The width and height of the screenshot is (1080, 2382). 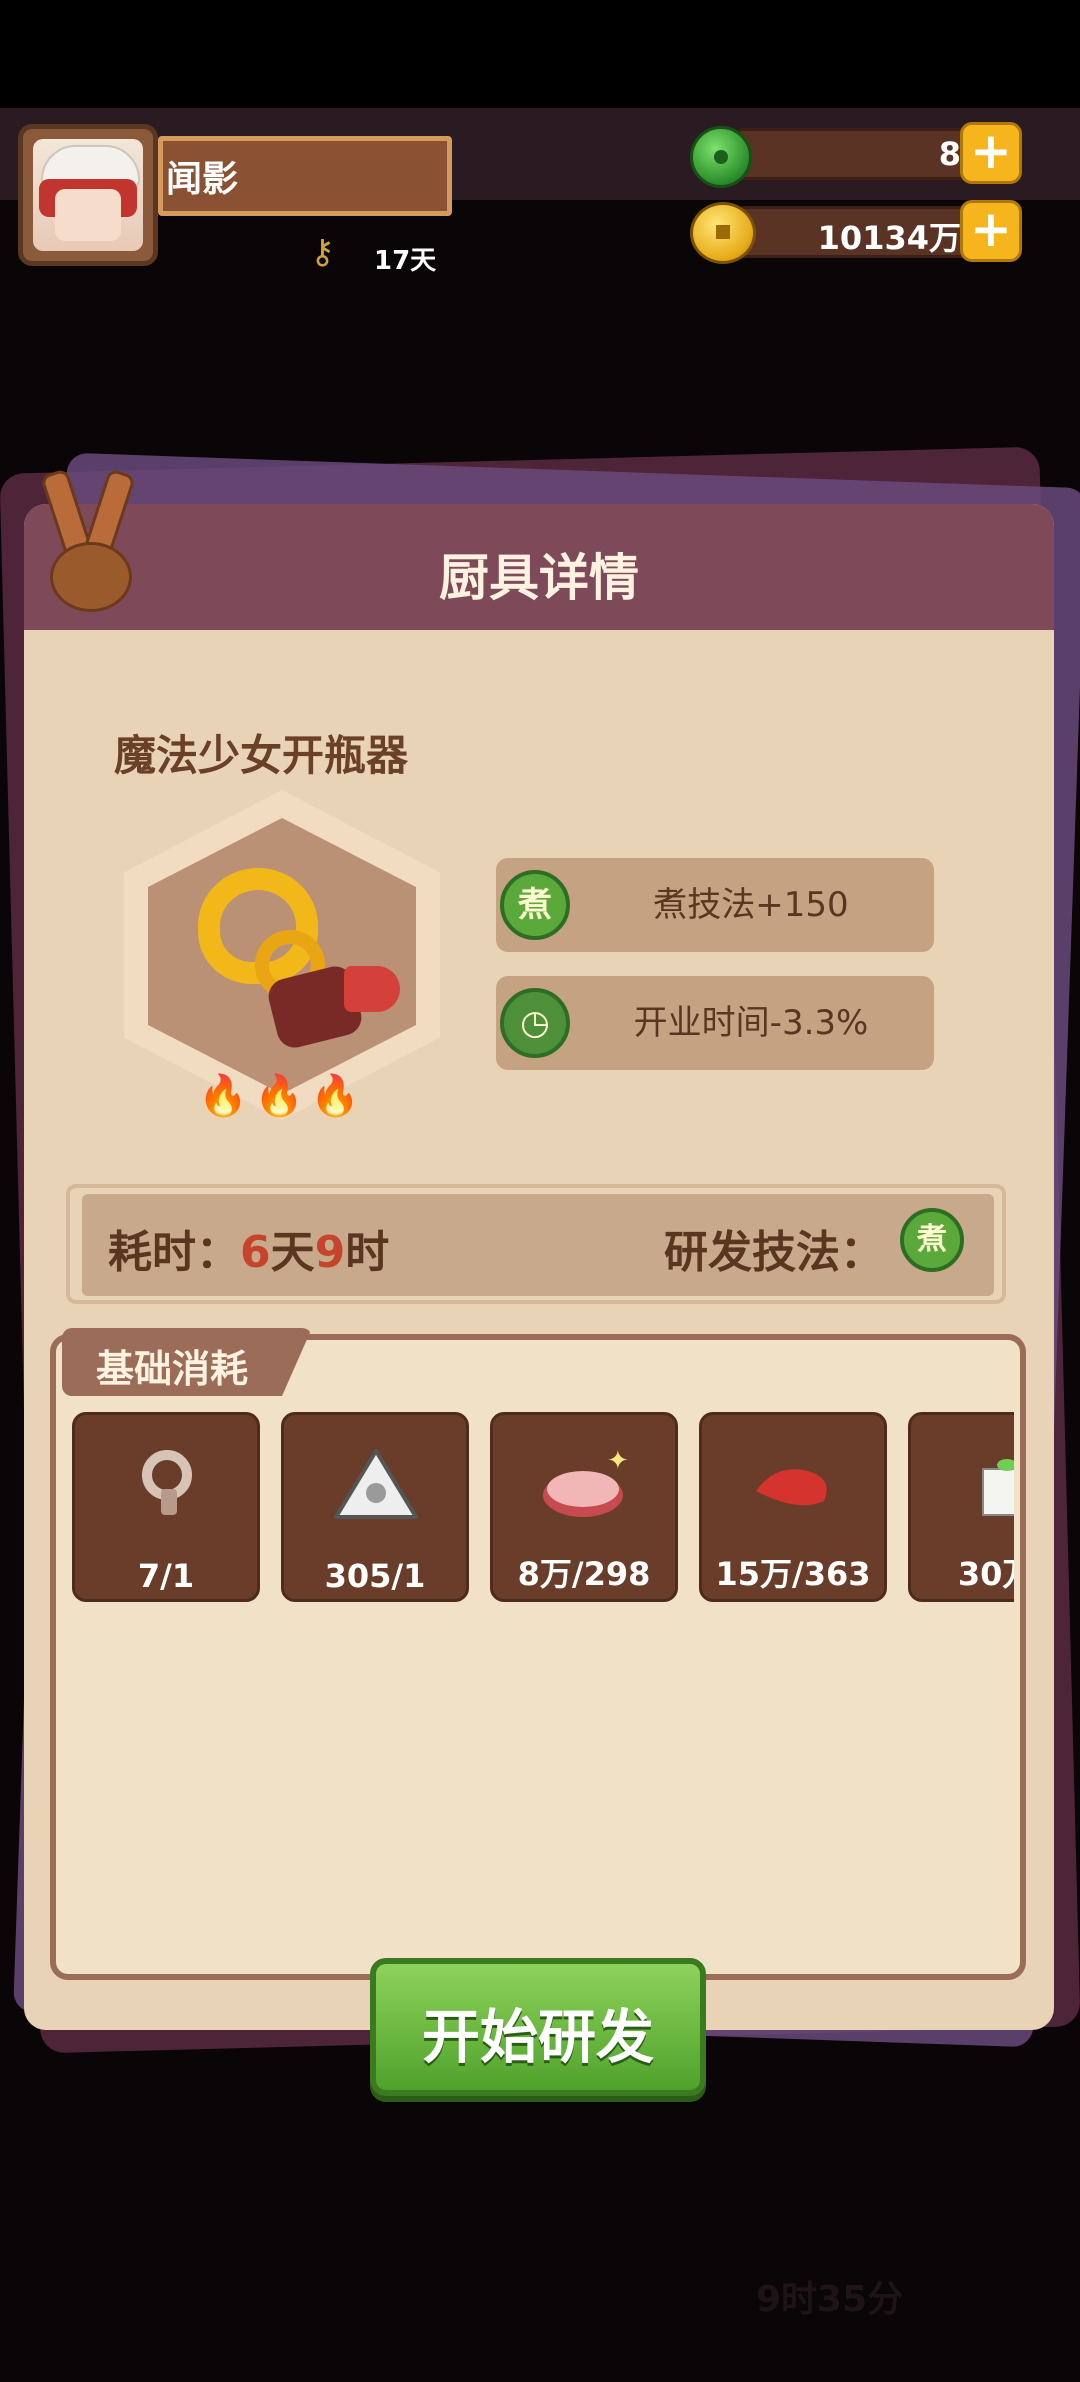 What do you see at coordinates (774, 1252) in the screenshot?
I see `research-skill-label: 研发技法：` at bounding box center [774, 1252].